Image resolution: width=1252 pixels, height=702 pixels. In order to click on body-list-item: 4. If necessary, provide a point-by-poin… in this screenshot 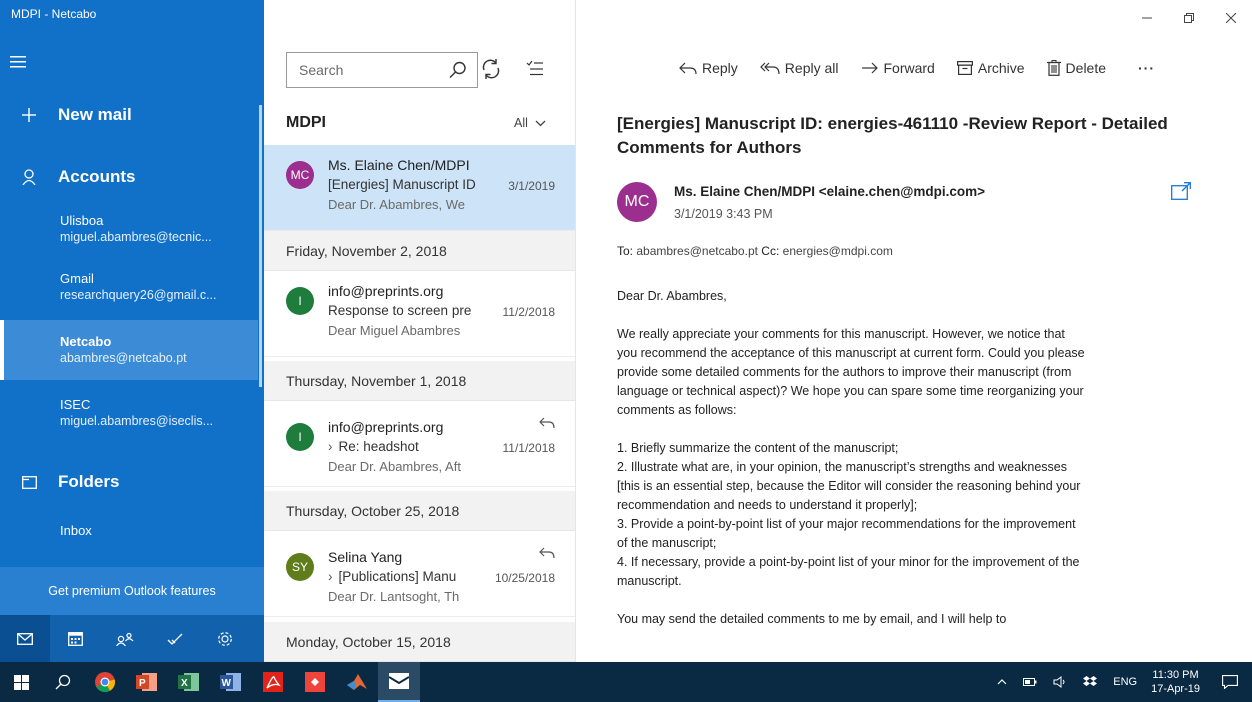, I will do `click(848, 571)`.